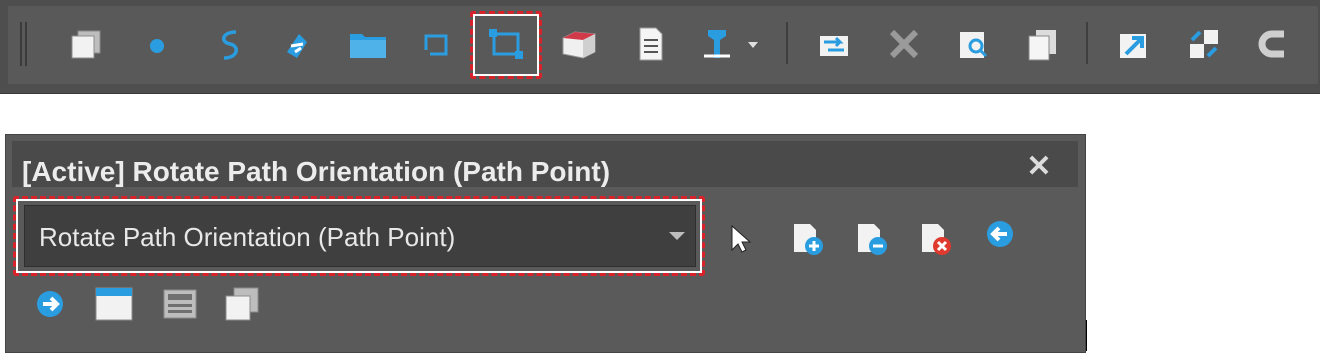 This screenshot has width=1320, height=353. I want to click on red-box-icon, so click(579, 44).